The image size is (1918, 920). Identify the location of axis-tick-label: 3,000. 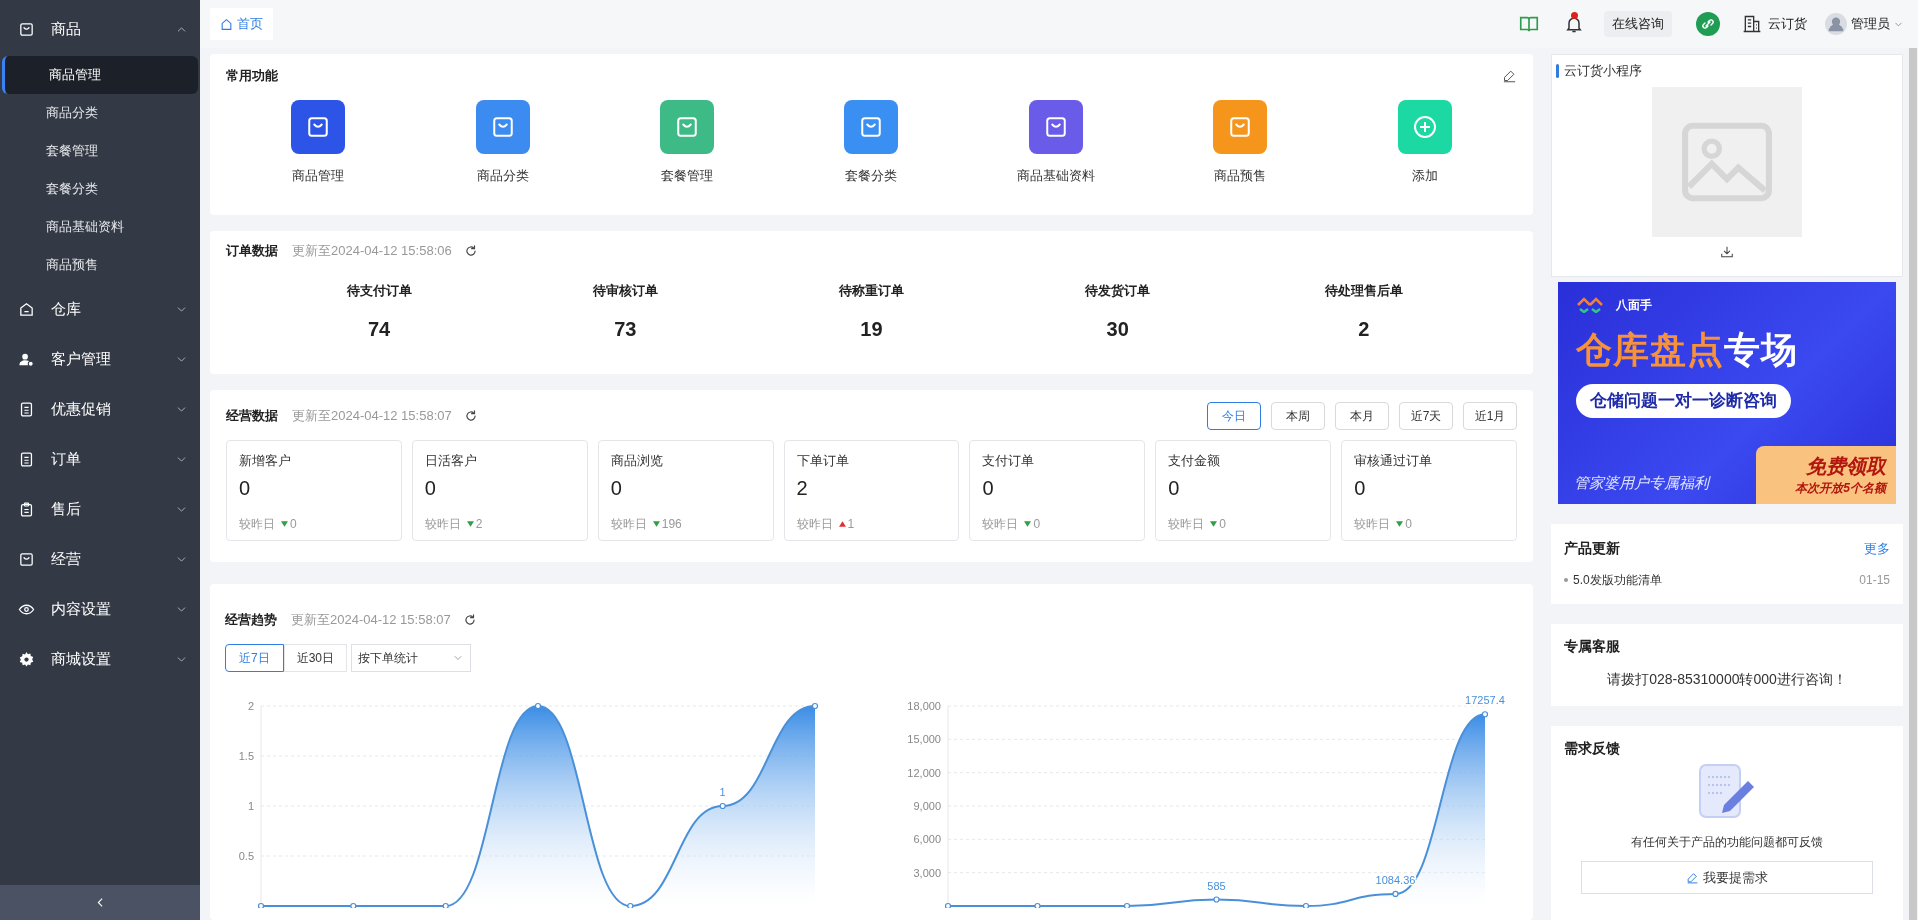
(927, 872).